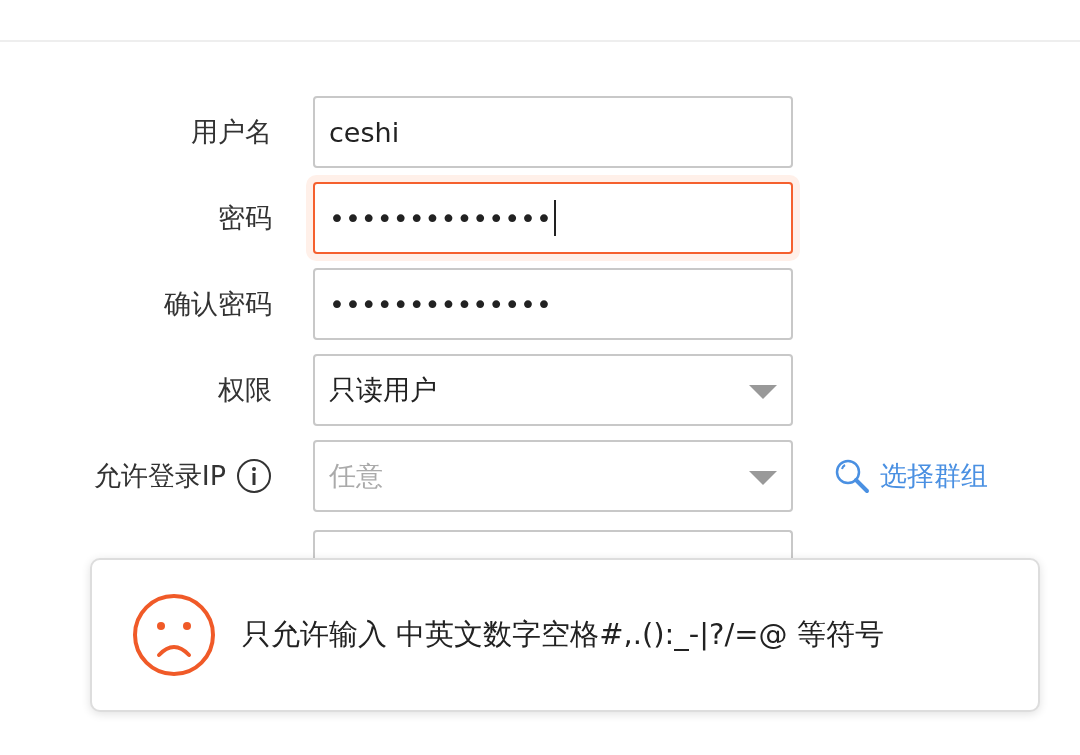 This screenshot has width=1080, height=755. I want to click on field-label: 确认密码, so click(218, 304).